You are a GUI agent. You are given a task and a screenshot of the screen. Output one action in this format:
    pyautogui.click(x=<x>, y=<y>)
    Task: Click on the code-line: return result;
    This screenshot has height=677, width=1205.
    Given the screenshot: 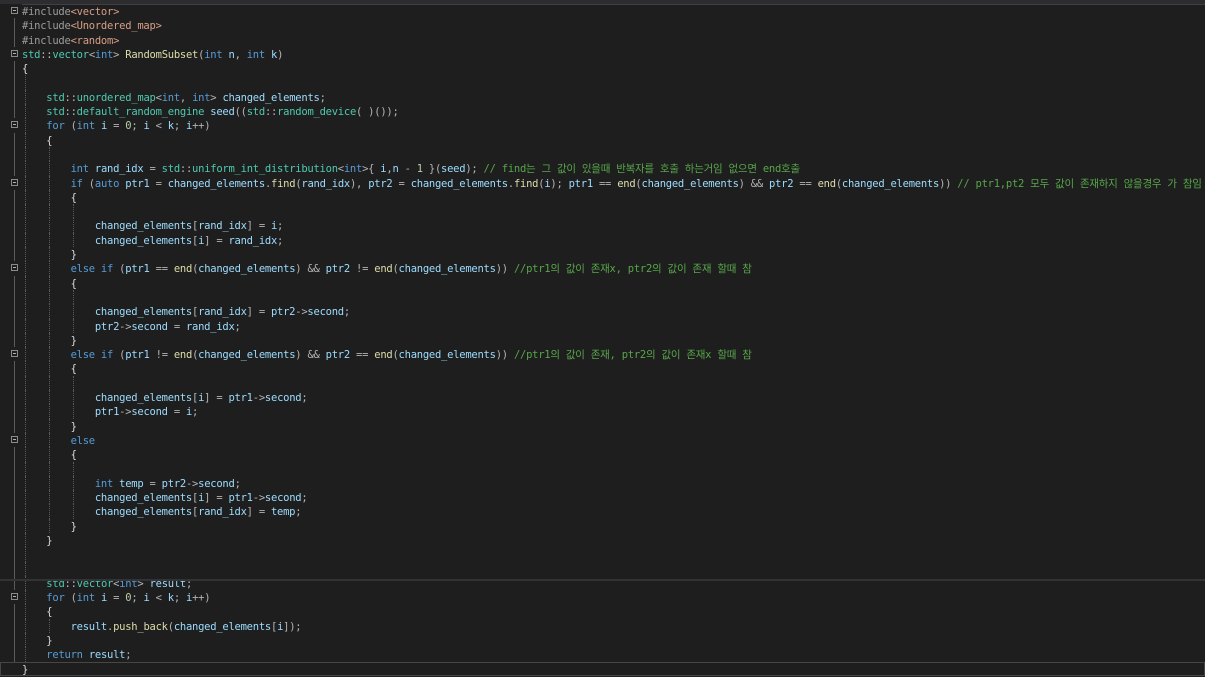 What is the action you would take?
    pyautogui.click(x=602, y=654)
    